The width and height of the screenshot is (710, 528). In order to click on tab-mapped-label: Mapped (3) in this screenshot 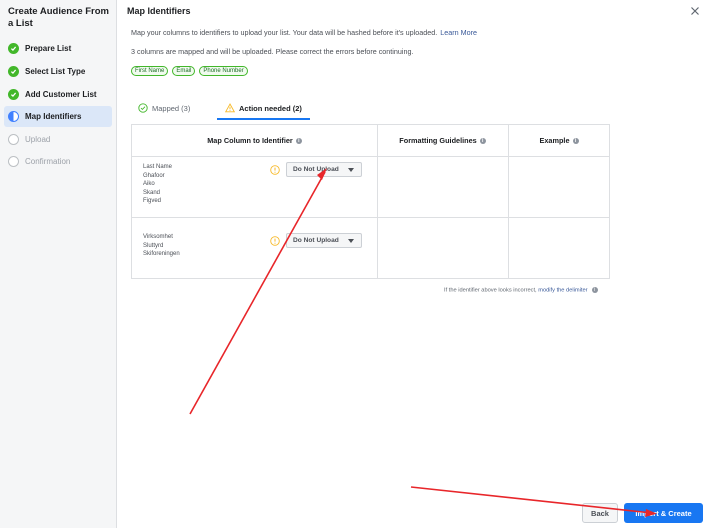, I will do `click(171, 108)`.